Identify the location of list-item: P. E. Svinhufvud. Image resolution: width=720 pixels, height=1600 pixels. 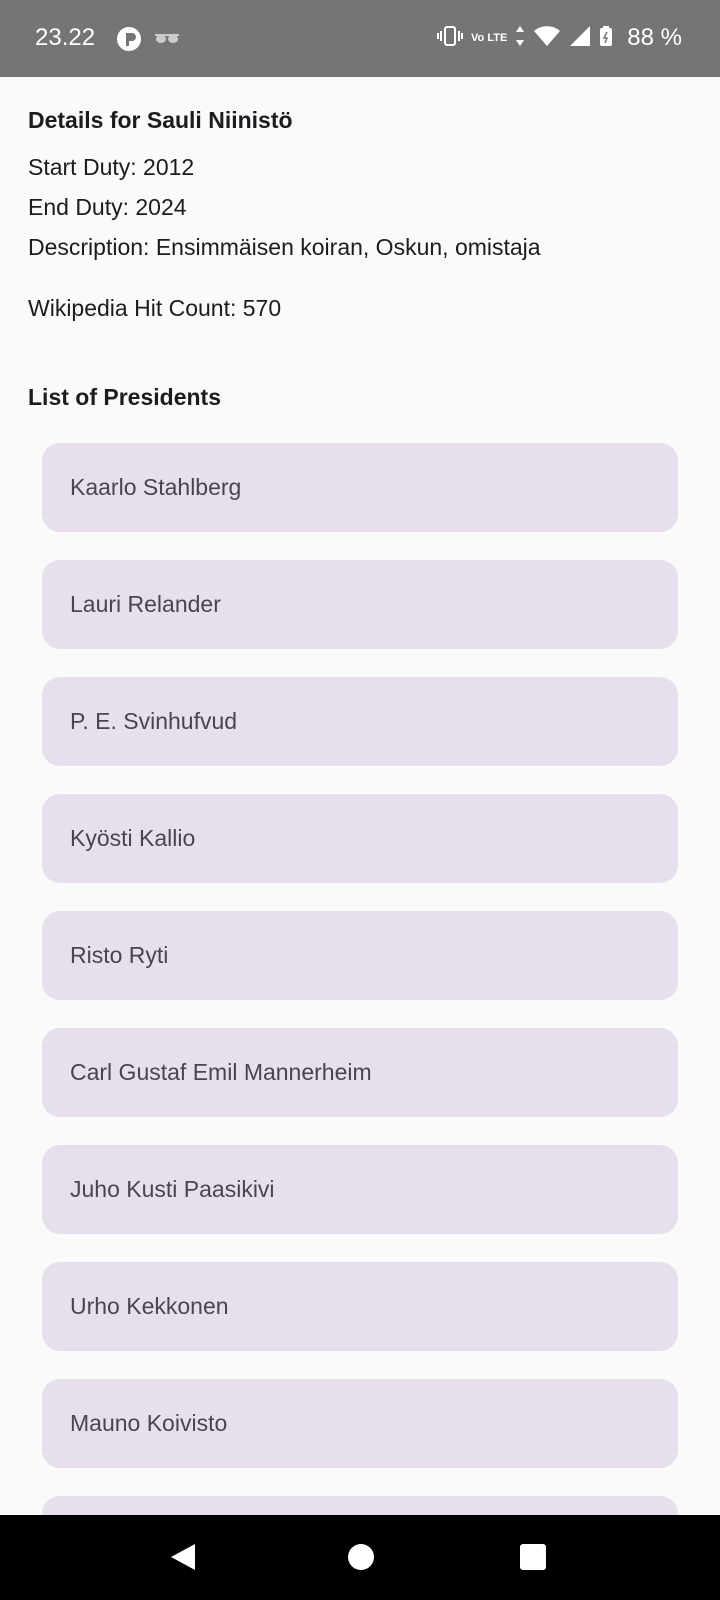
(360, 721).